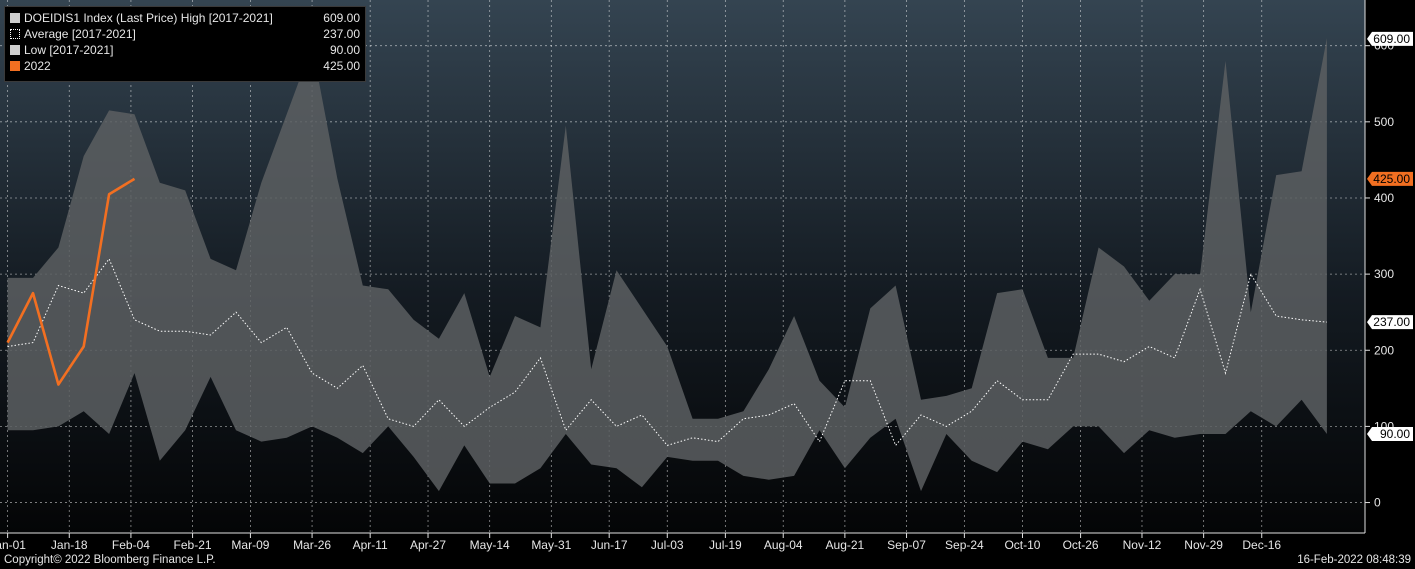  I want to click on legend-entry-low: Low [2017-2021] 90.00, so click(185, 50).